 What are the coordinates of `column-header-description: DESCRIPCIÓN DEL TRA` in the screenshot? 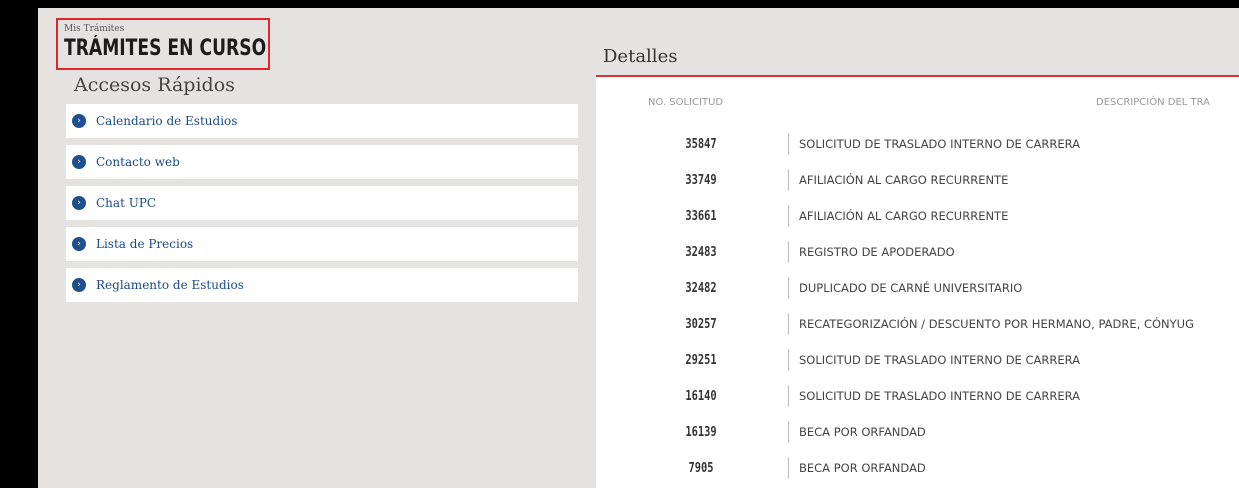 It's located at (1153, 102).